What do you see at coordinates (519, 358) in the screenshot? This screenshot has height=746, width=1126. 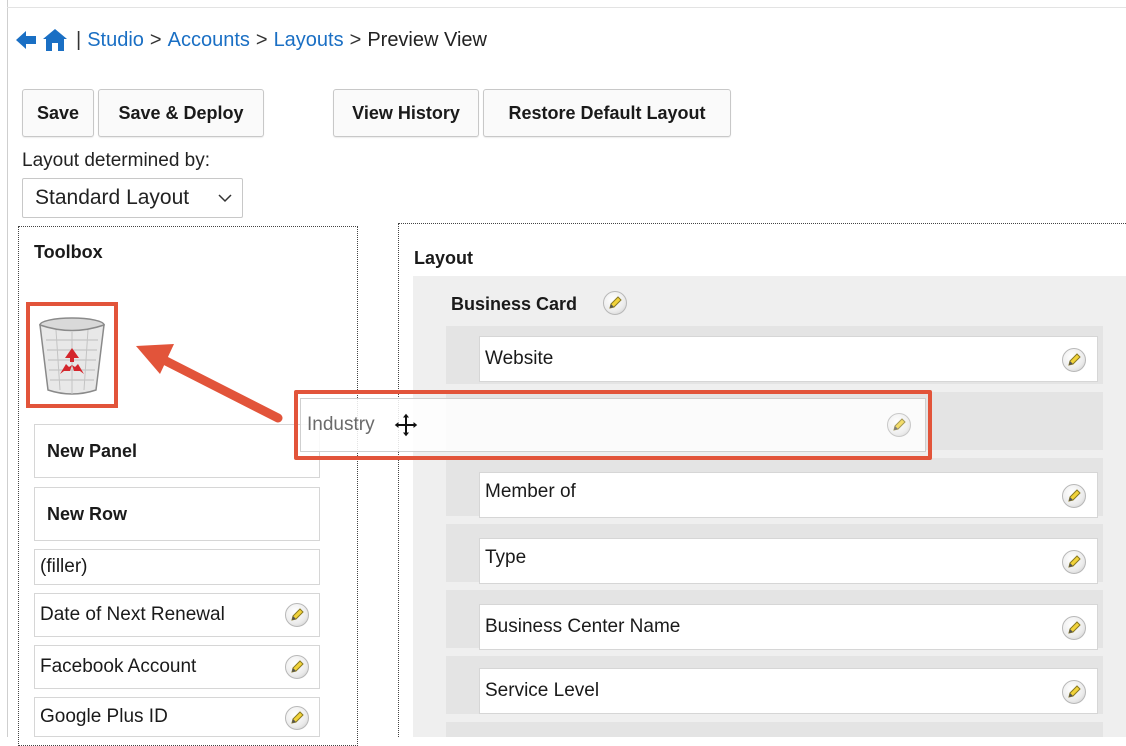 I see `field-label: Website` at bounding box center [519, 358].